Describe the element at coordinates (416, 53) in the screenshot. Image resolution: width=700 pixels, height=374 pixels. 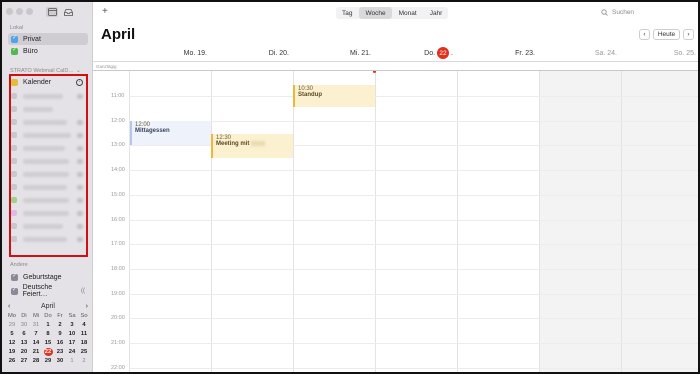
I see `day-header-thu: Do. 22 .` at that location.